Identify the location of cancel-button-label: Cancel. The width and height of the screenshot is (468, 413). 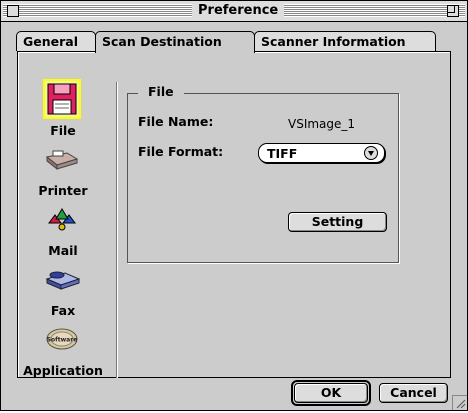
(413, 392).